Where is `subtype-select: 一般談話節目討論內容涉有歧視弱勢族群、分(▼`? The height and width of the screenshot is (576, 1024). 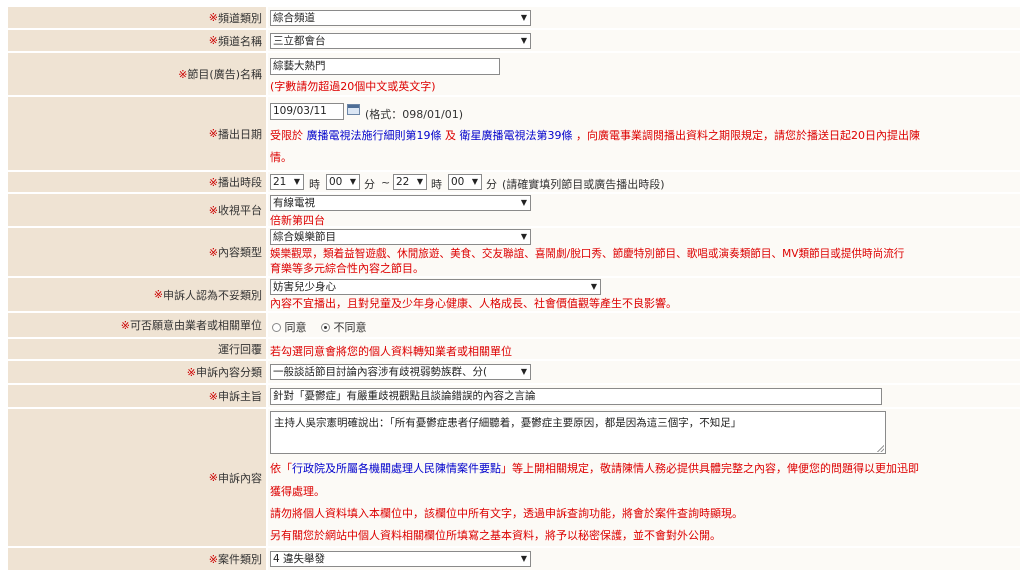 subtype-select: 一般談話節目討論內容涉有歧視弱勢族群、分(▼ is located at coordinates (400, 372).